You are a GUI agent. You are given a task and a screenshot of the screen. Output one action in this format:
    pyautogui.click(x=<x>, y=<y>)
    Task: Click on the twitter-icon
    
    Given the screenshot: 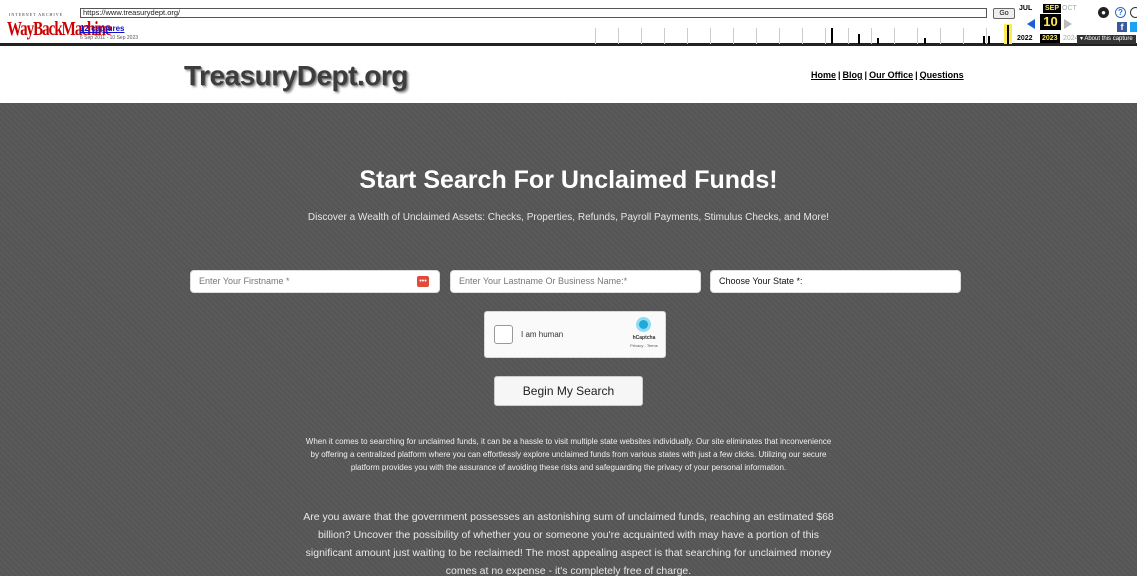 What is the action you would take?
    pyautogui.click(x=1133, y=27)
    